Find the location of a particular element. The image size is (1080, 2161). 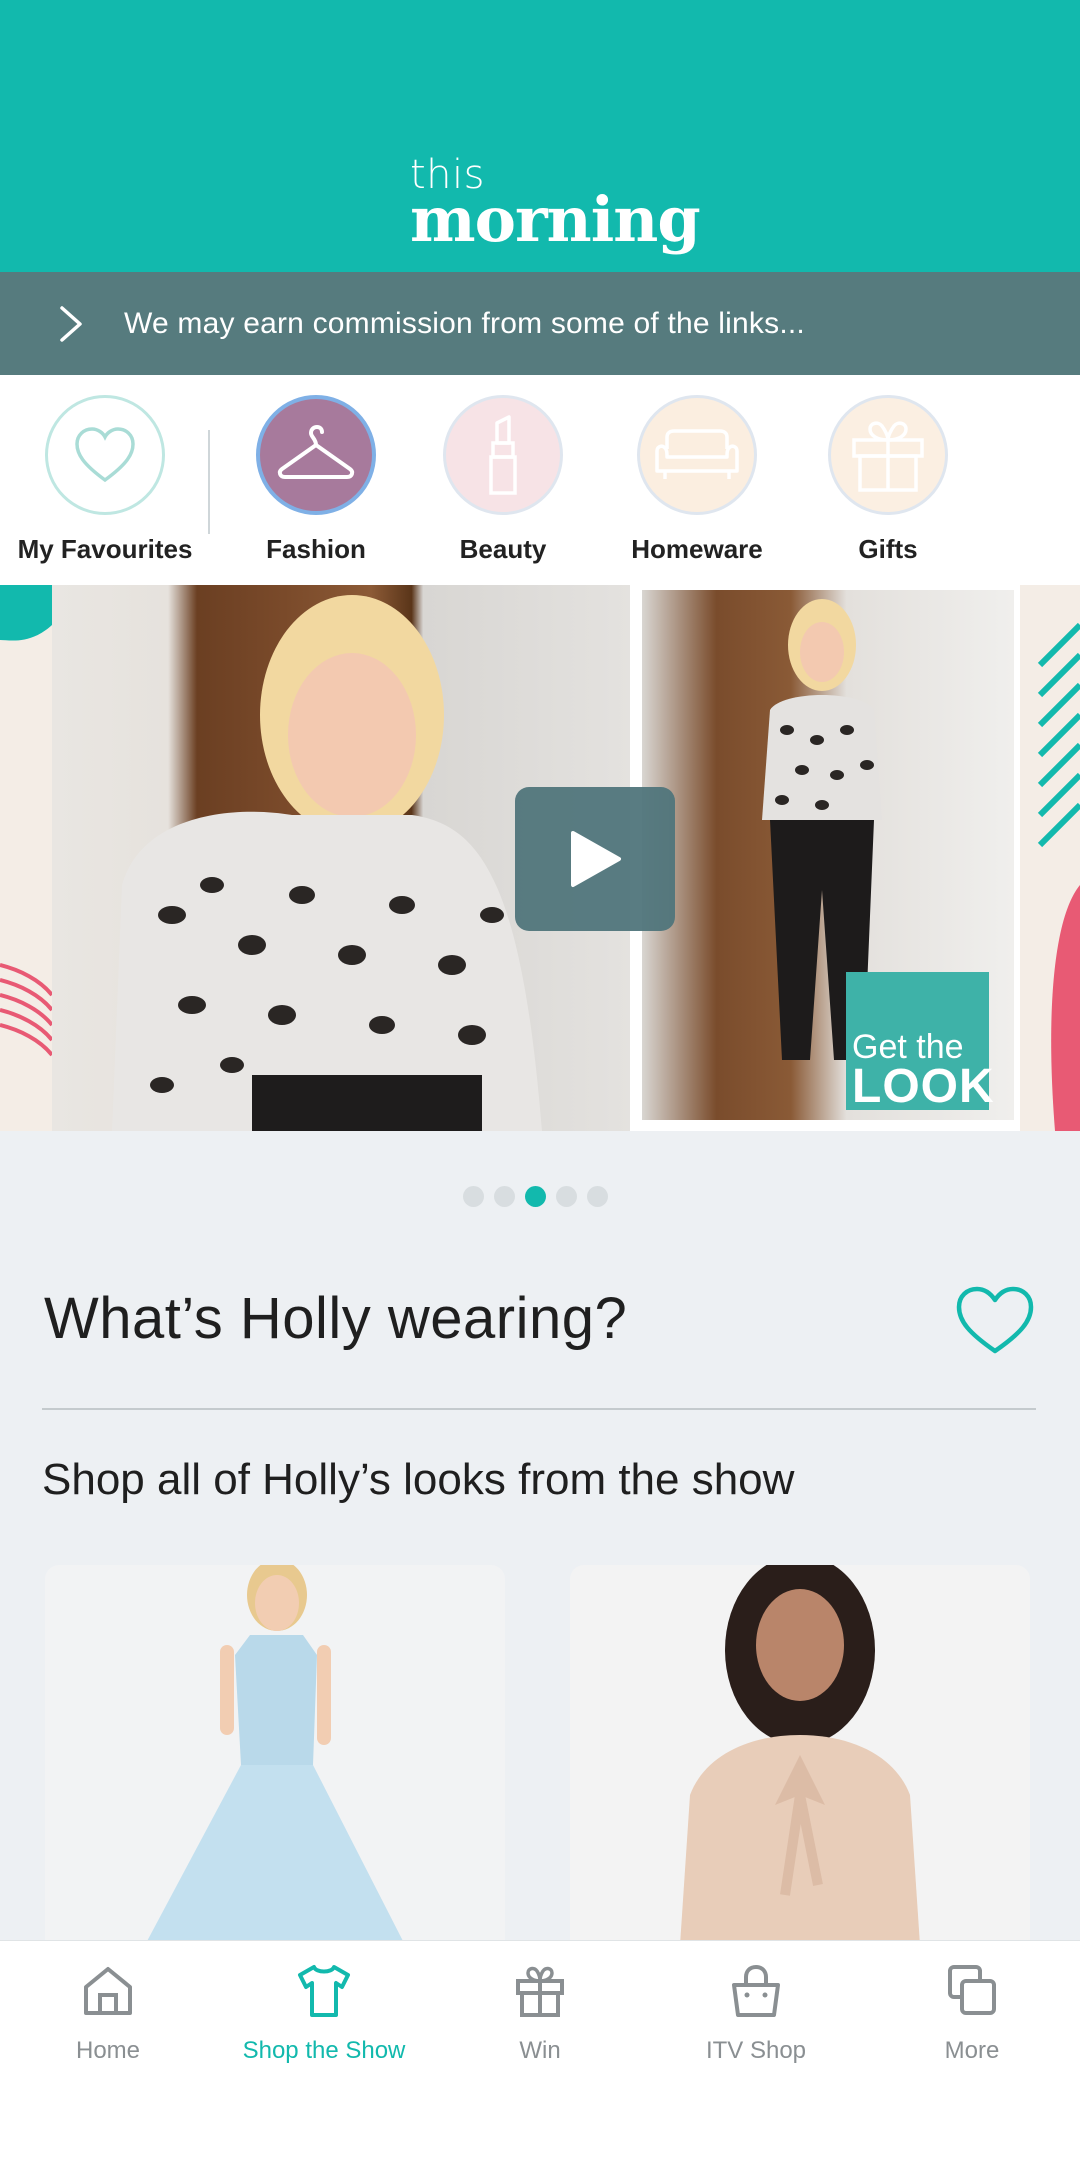

play-video-button is located at coordinates (595, 859).